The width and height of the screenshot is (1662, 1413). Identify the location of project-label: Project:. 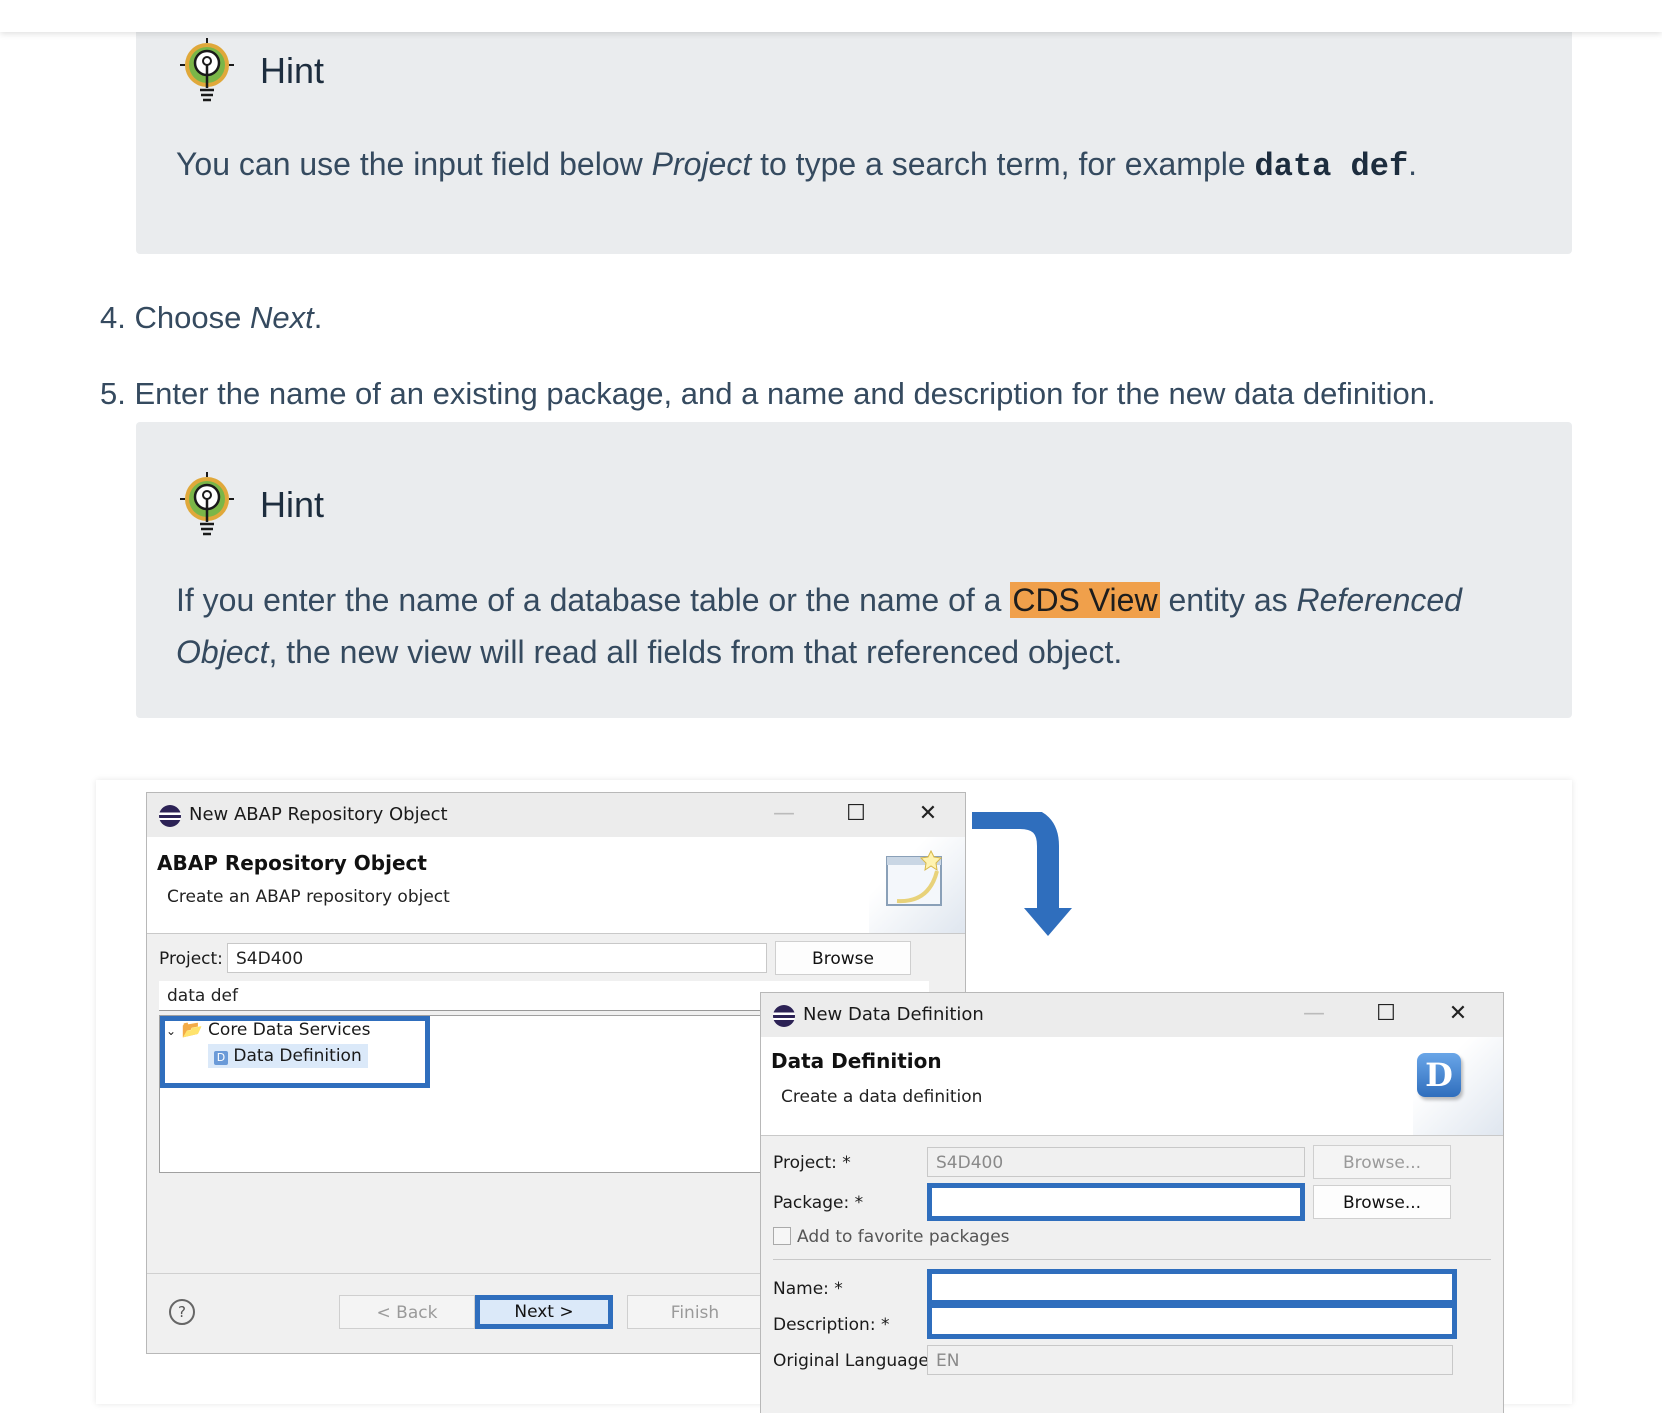
(191, 959).